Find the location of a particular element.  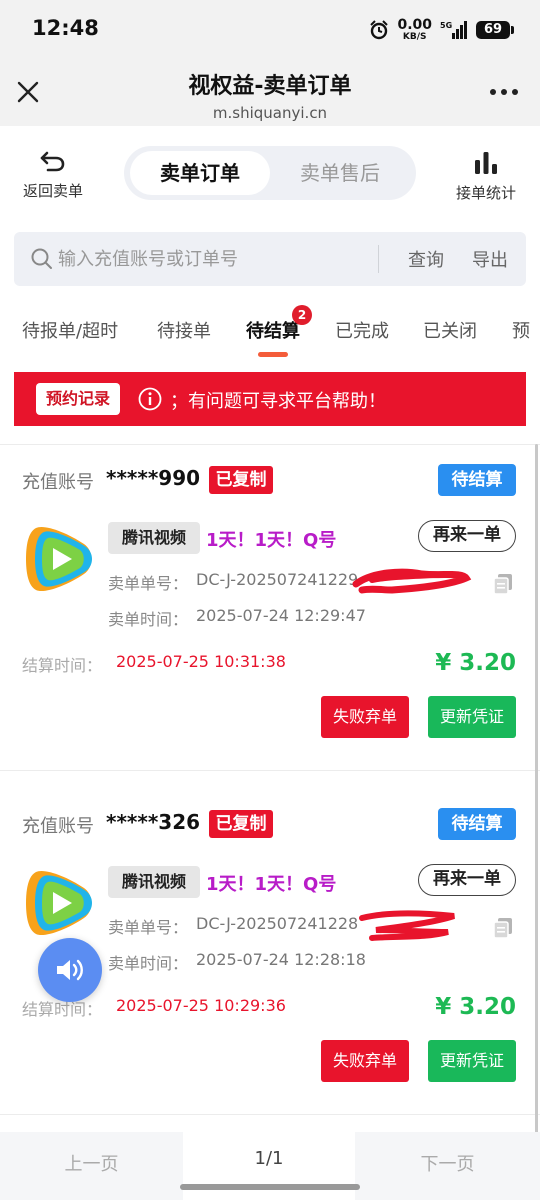

account-value: *****990 is located at coordinates (153, 478).